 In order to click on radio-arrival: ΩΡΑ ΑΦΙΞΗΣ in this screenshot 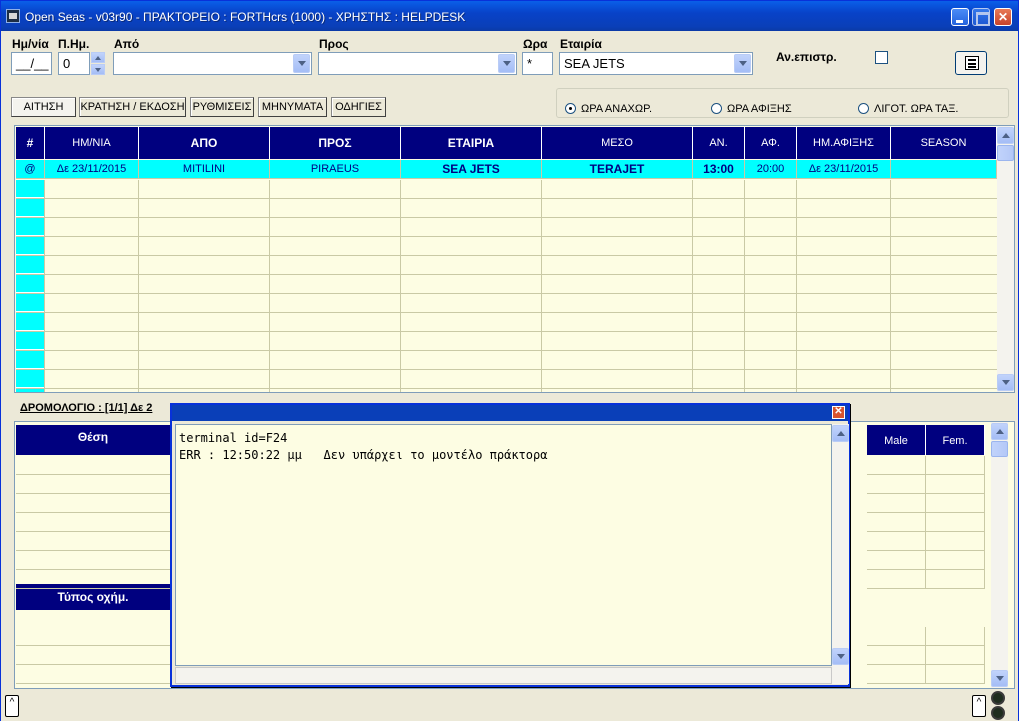, I will do `click(751, 109)`.